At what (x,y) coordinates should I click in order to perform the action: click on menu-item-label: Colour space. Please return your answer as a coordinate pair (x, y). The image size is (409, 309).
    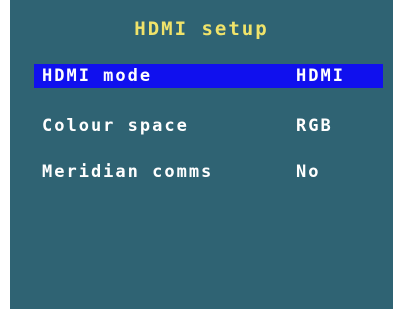
    Looking at the image, I should click on (115, 126).